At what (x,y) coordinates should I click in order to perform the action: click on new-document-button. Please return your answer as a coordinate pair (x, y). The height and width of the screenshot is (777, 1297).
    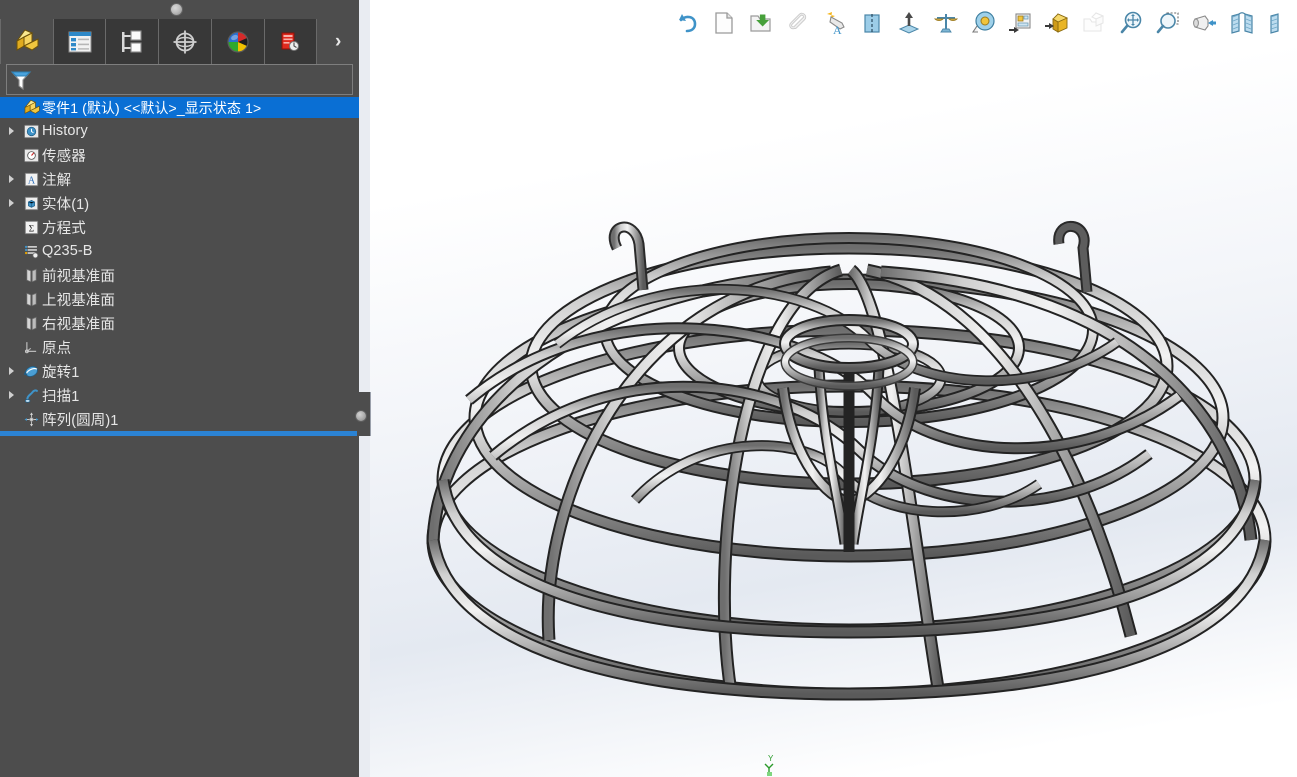
    Looking at the image, I should click on (723, 23).